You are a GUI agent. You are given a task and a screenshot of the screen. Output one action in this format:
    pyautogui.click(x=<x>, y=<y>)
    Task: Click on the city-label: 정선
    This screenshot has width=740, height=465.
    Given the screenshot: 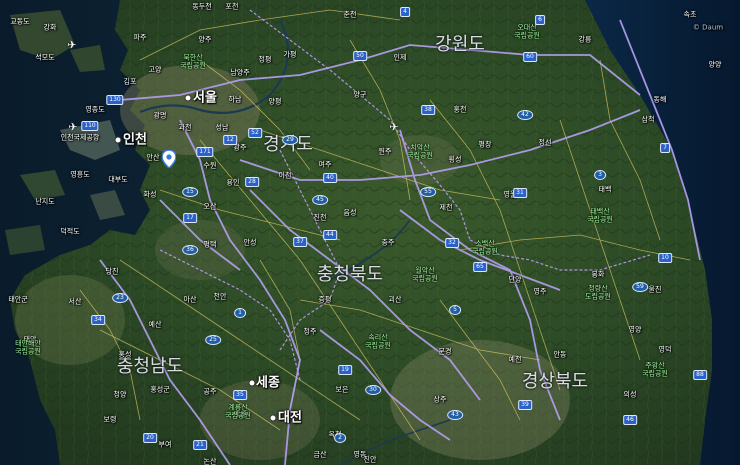 What is the action you would take?
    pyautogui.click(x=545, y=143)
    